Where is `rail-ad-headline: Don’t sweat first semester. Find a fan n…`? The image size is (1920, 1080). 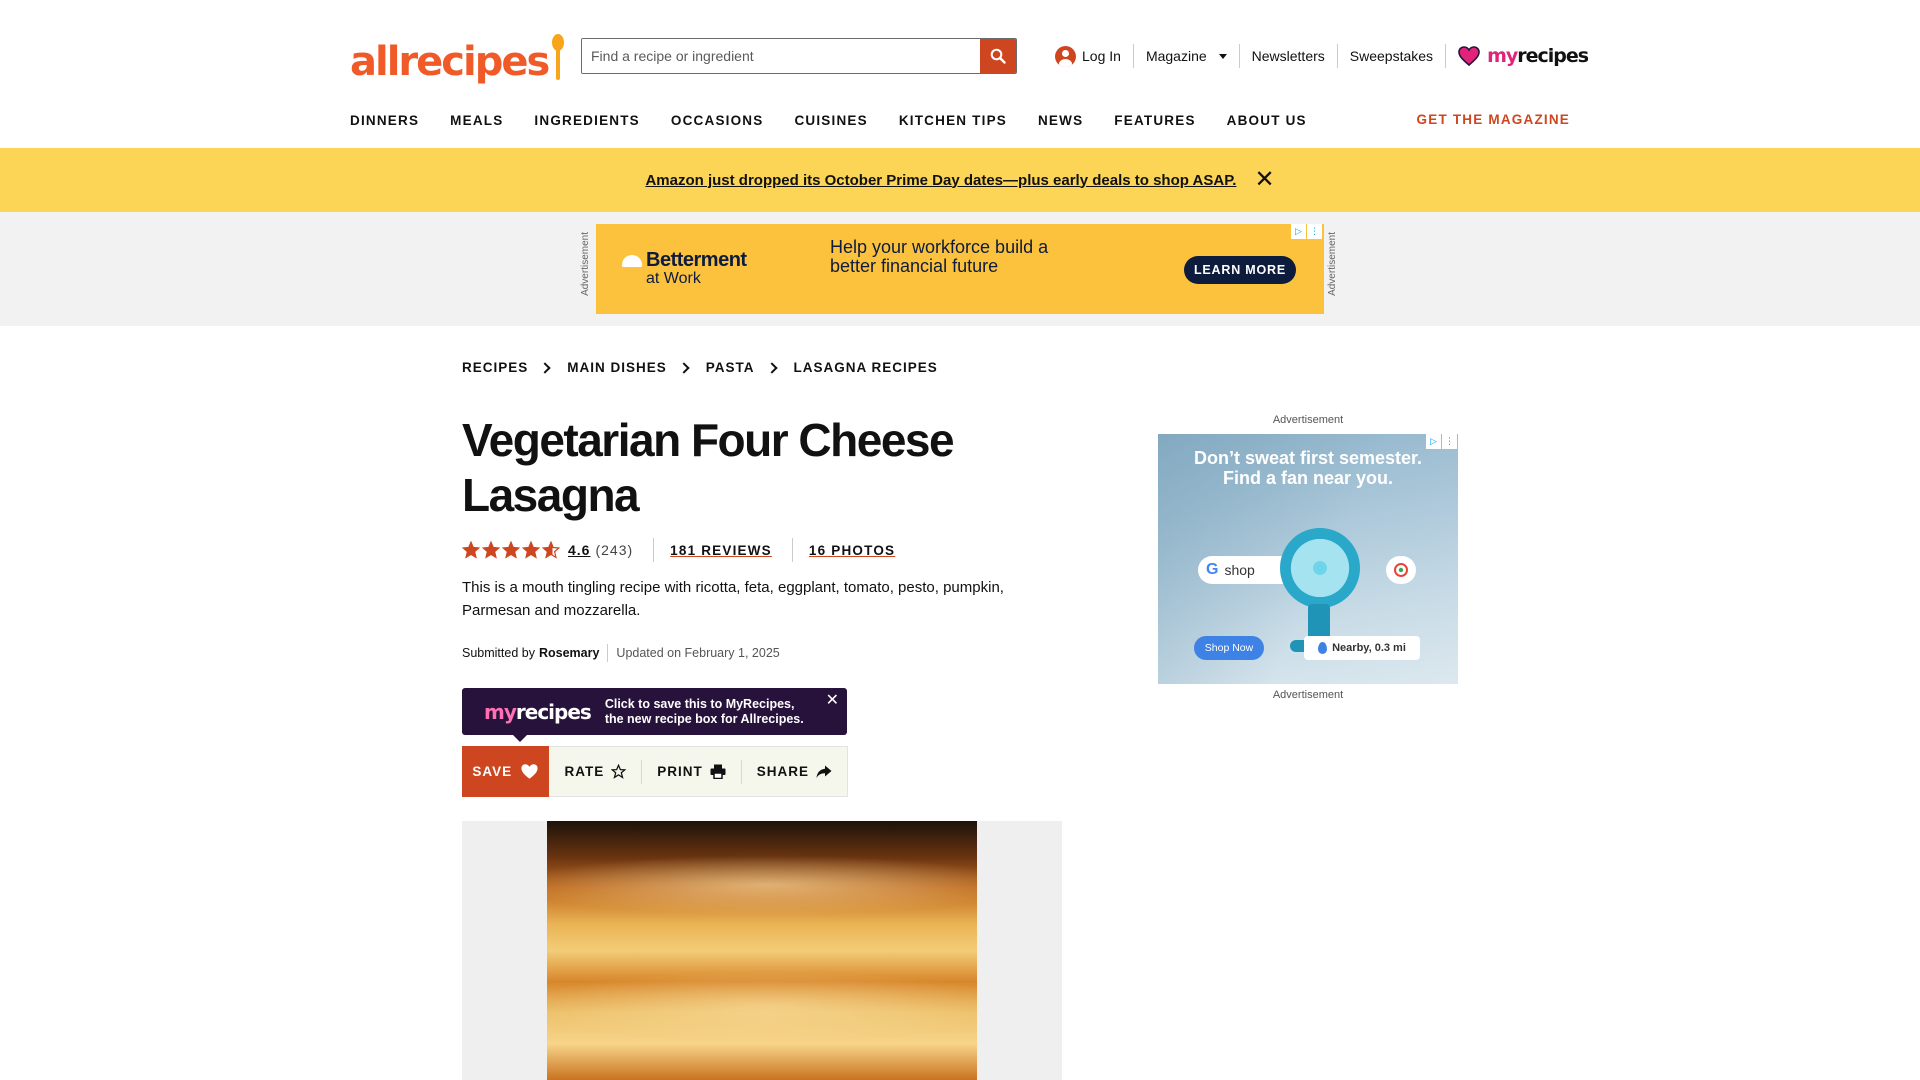 rail-ad-headline: Don’t sweat first semester. Find a fan n… is located at coordinates (1308, 468).